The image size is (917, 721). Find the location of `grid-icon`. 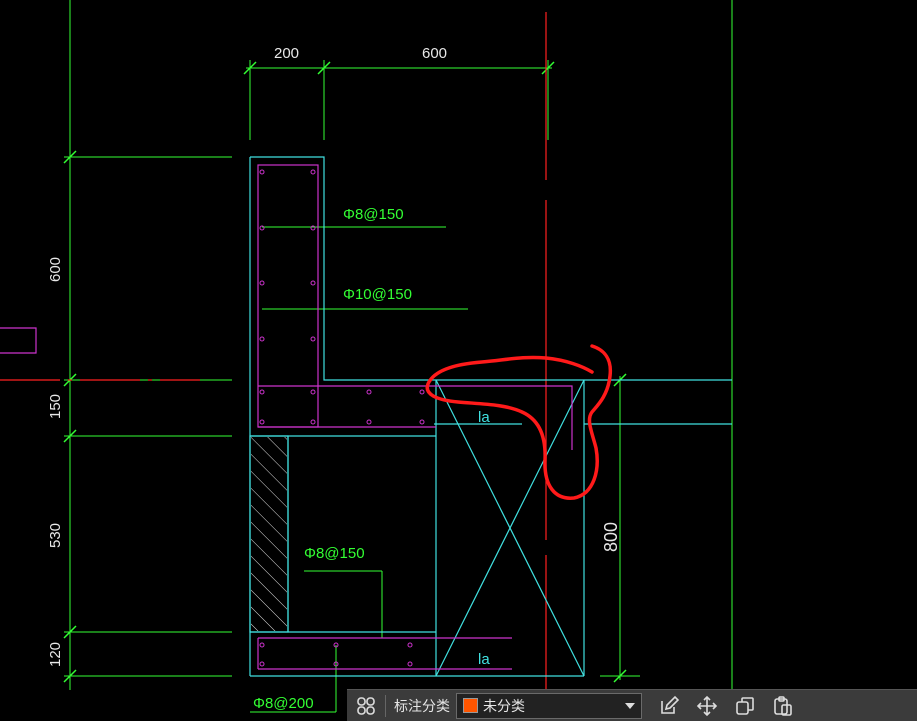

grid-icon is located at coordinates (366, 706).